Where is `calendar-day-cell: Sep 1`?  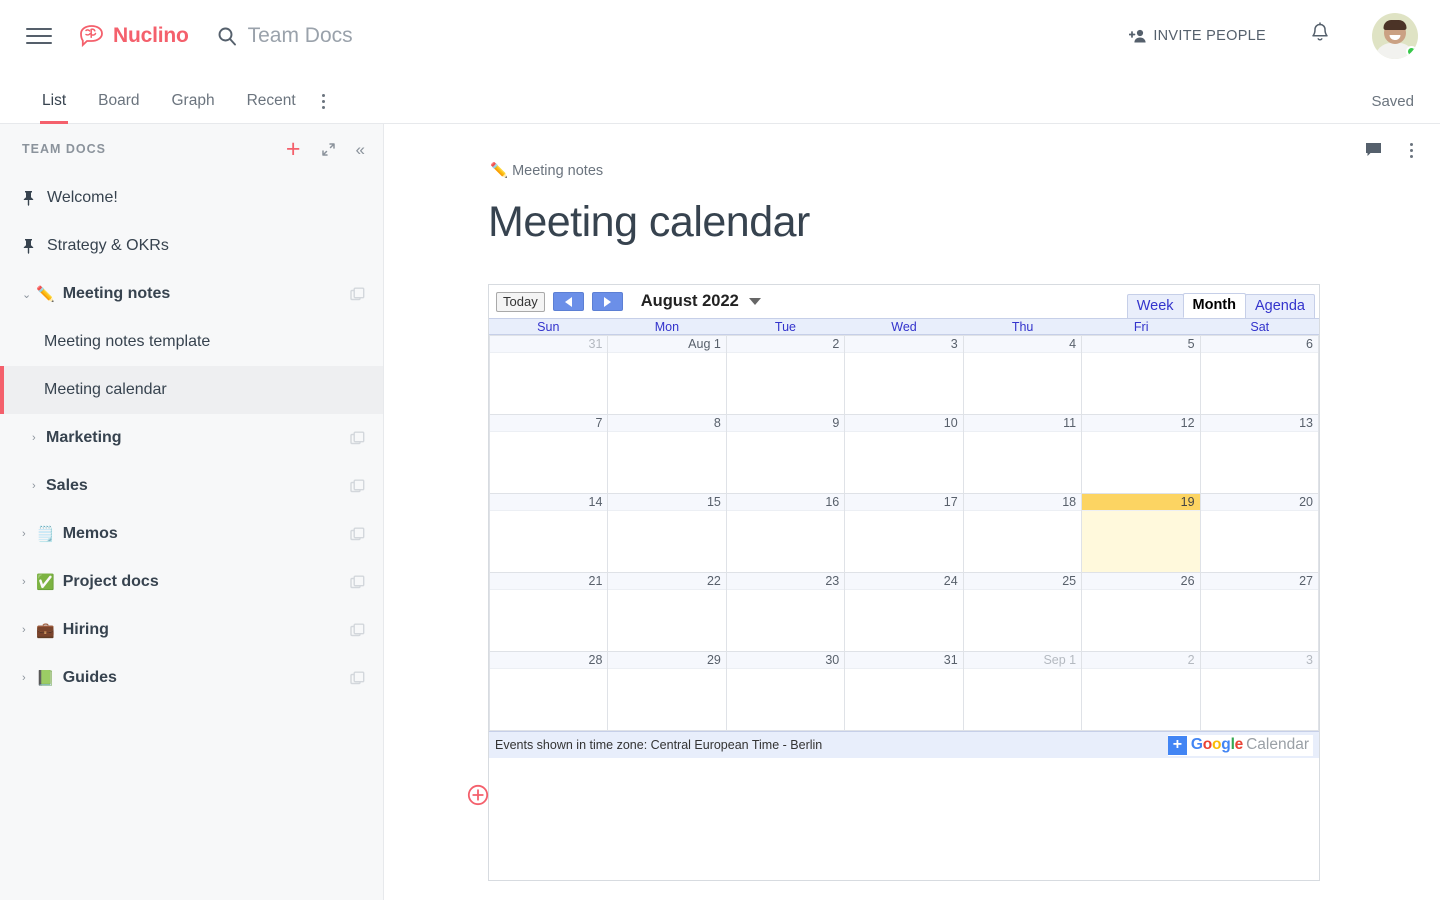
calendar-day-cell: Sep 1 is located at coordinates (1022, 691).